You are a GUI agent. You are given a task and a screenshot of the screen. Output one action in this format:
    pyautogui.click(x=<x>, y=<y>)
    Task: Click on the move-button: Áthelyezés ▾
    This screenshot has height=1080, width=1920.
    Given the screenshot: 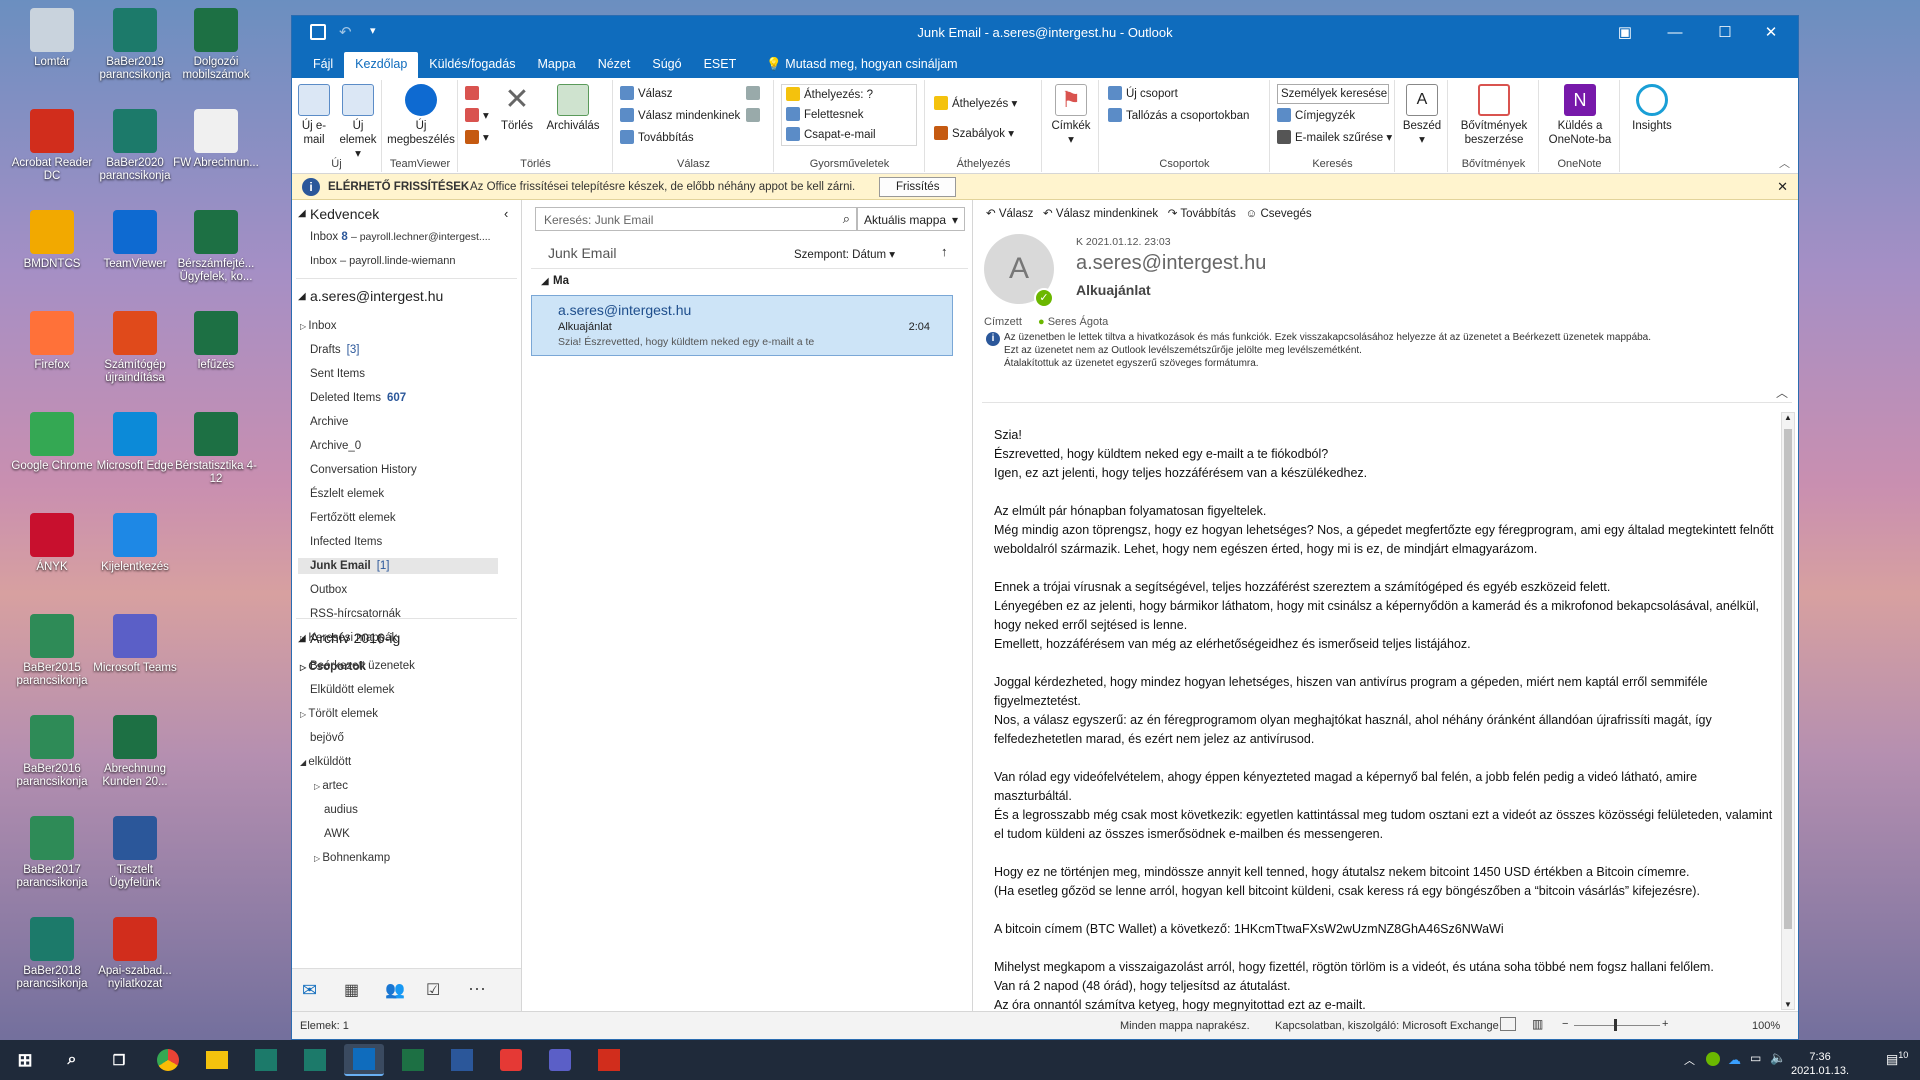 What is the action you would take?
    pyautogui.click(x=975, y=104)
    